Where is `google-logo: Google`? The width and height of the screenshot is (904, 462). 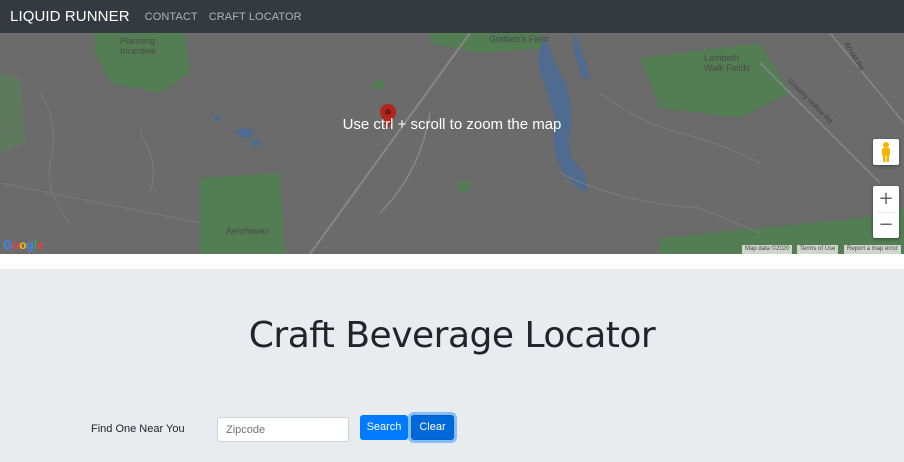 google-logo: Google is located at coordinates (23, 245).